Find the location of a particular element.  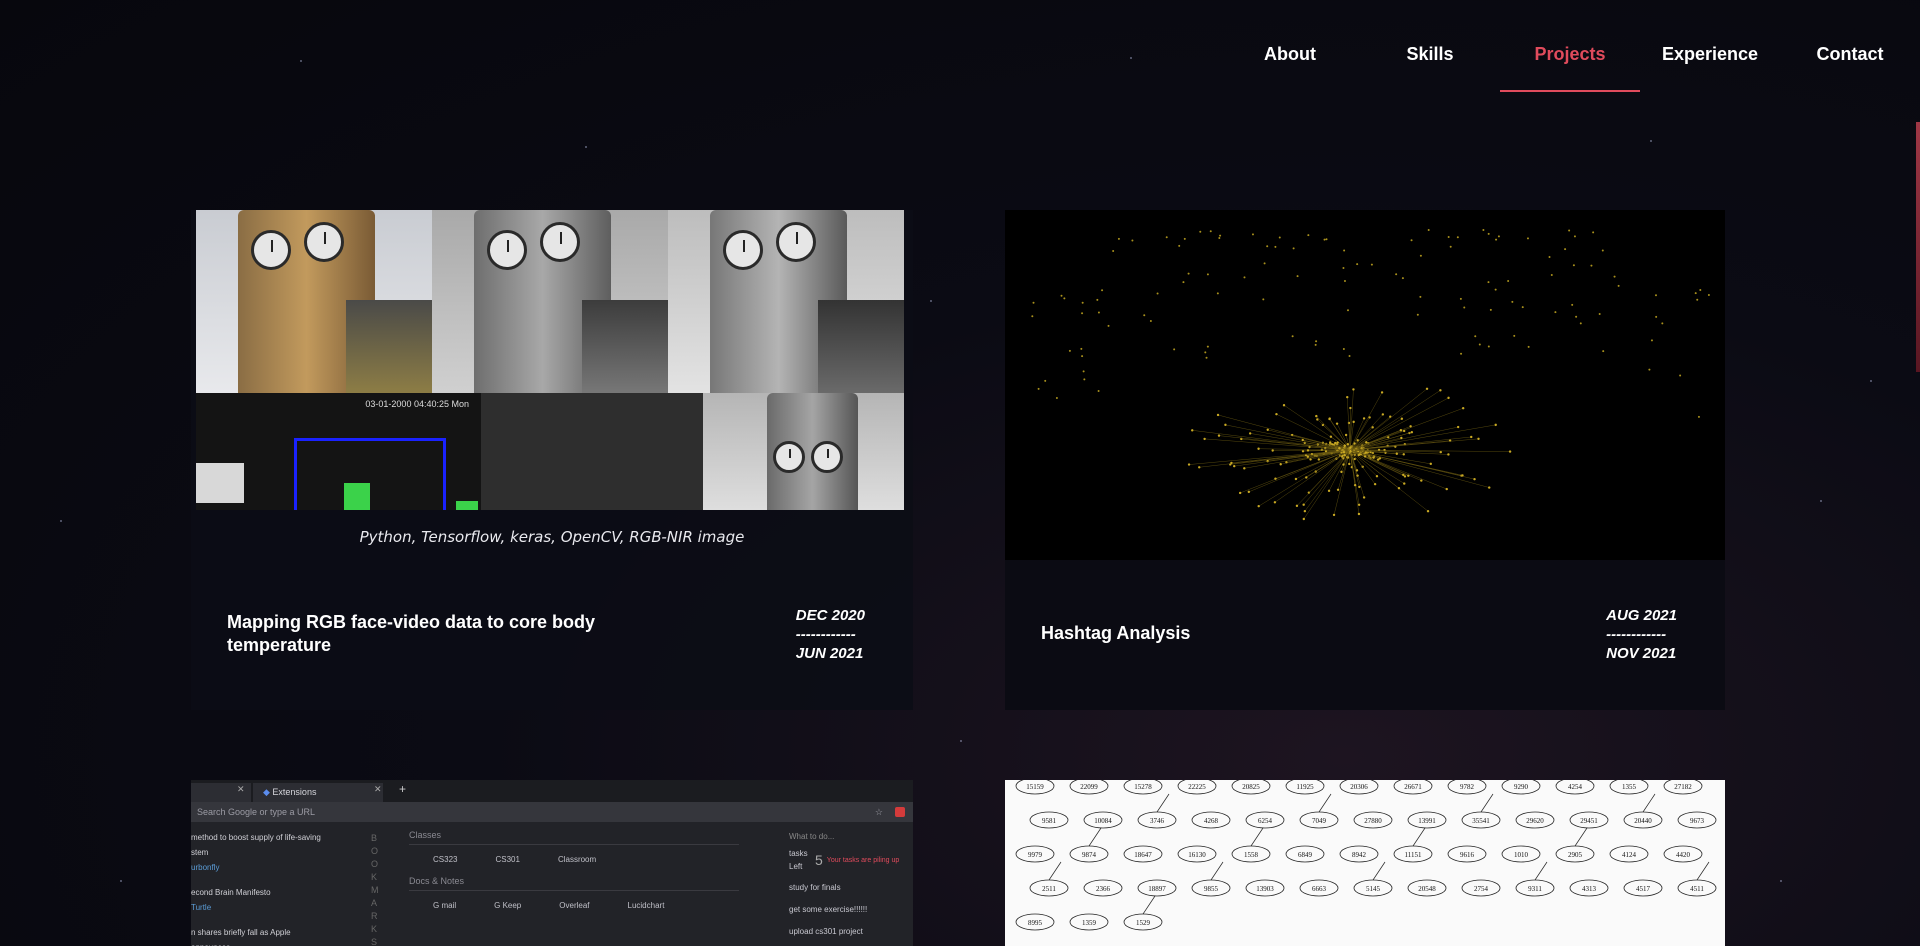

graph-node-label: 13991 is located at coordinates (1427, 821).